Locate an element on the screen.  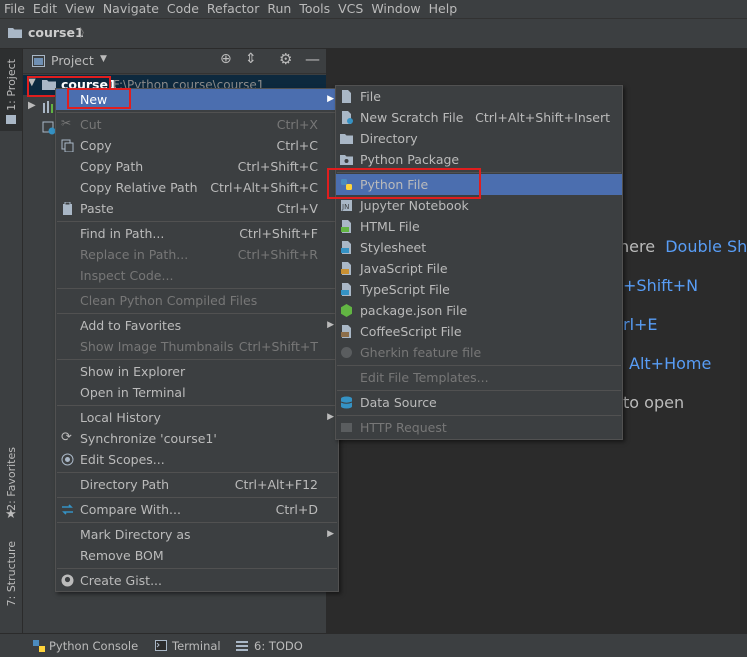
new-item-gherkin-feature: Gherkin feature file is located at coordinates (479, 352).